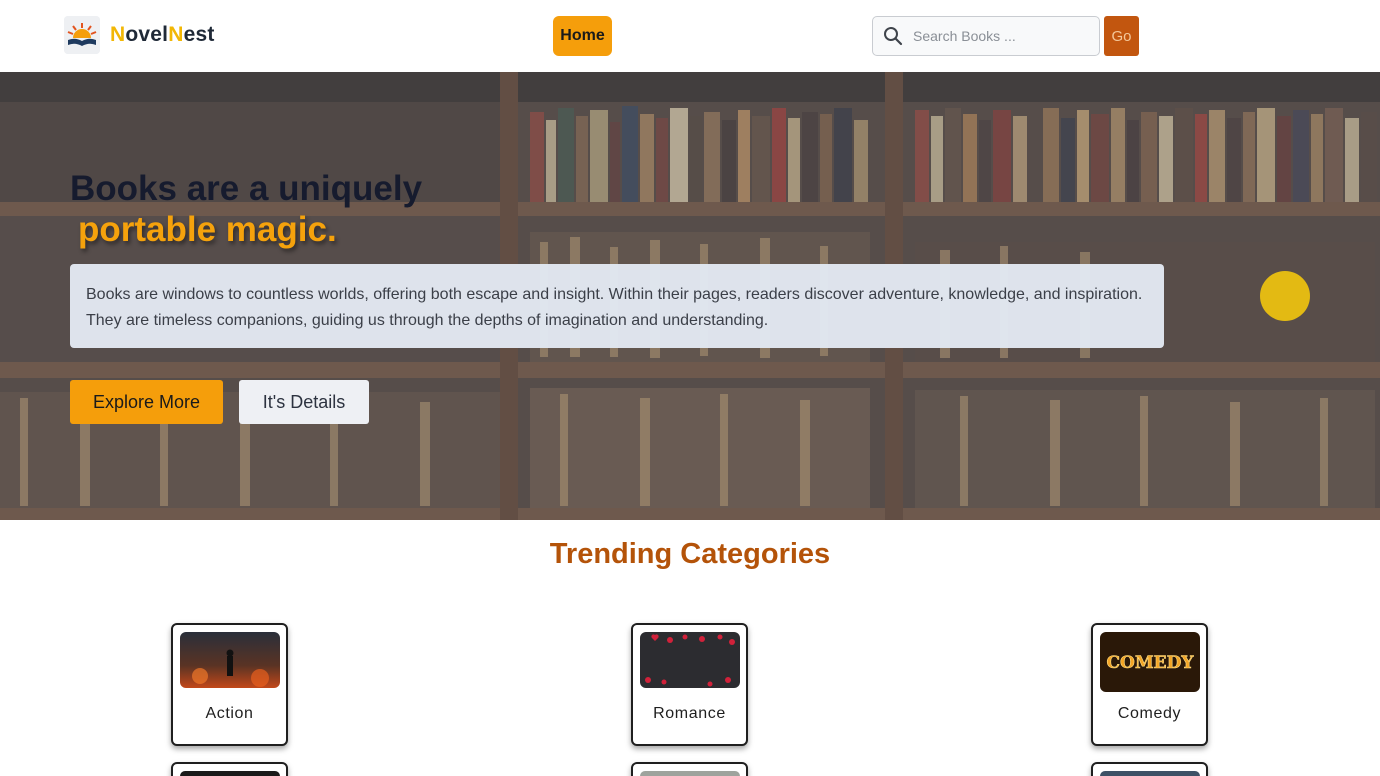 This screenshot has height=776, width=1380. I want to click on brand-part-2: est, so click(199, 34).